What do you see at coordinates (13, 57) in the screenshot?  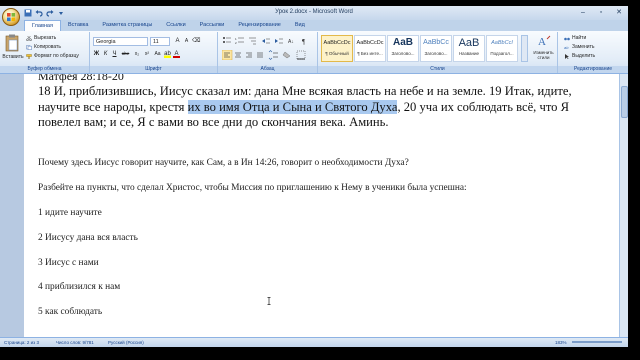 I see `paste-button-label: Вставить` at bounding box center [13, 57].